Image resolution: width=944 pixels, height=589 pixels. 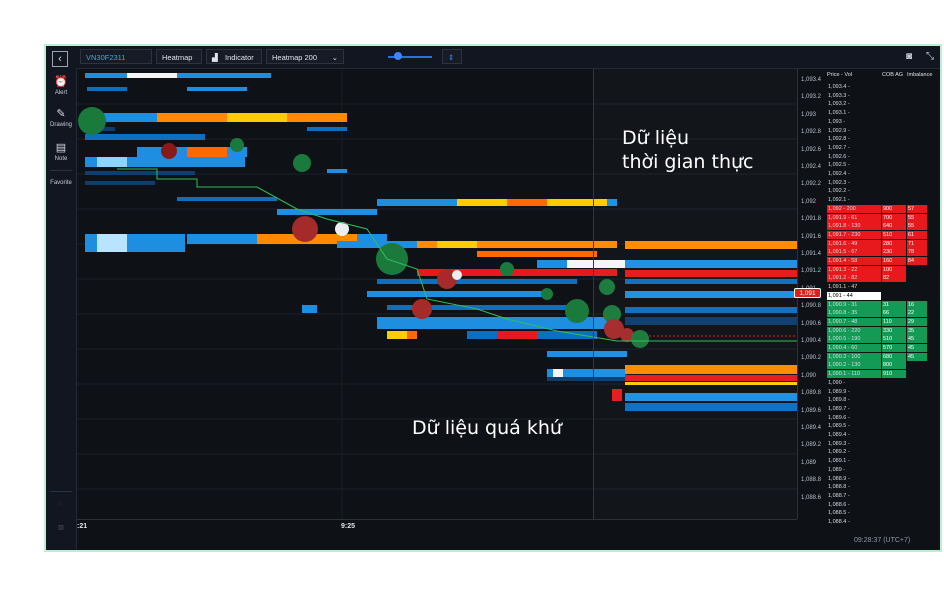 What do you see at coordinates (61, 527) in the screenshot?
I see `trash-icon: ▥` at bounding box center [61, 527].